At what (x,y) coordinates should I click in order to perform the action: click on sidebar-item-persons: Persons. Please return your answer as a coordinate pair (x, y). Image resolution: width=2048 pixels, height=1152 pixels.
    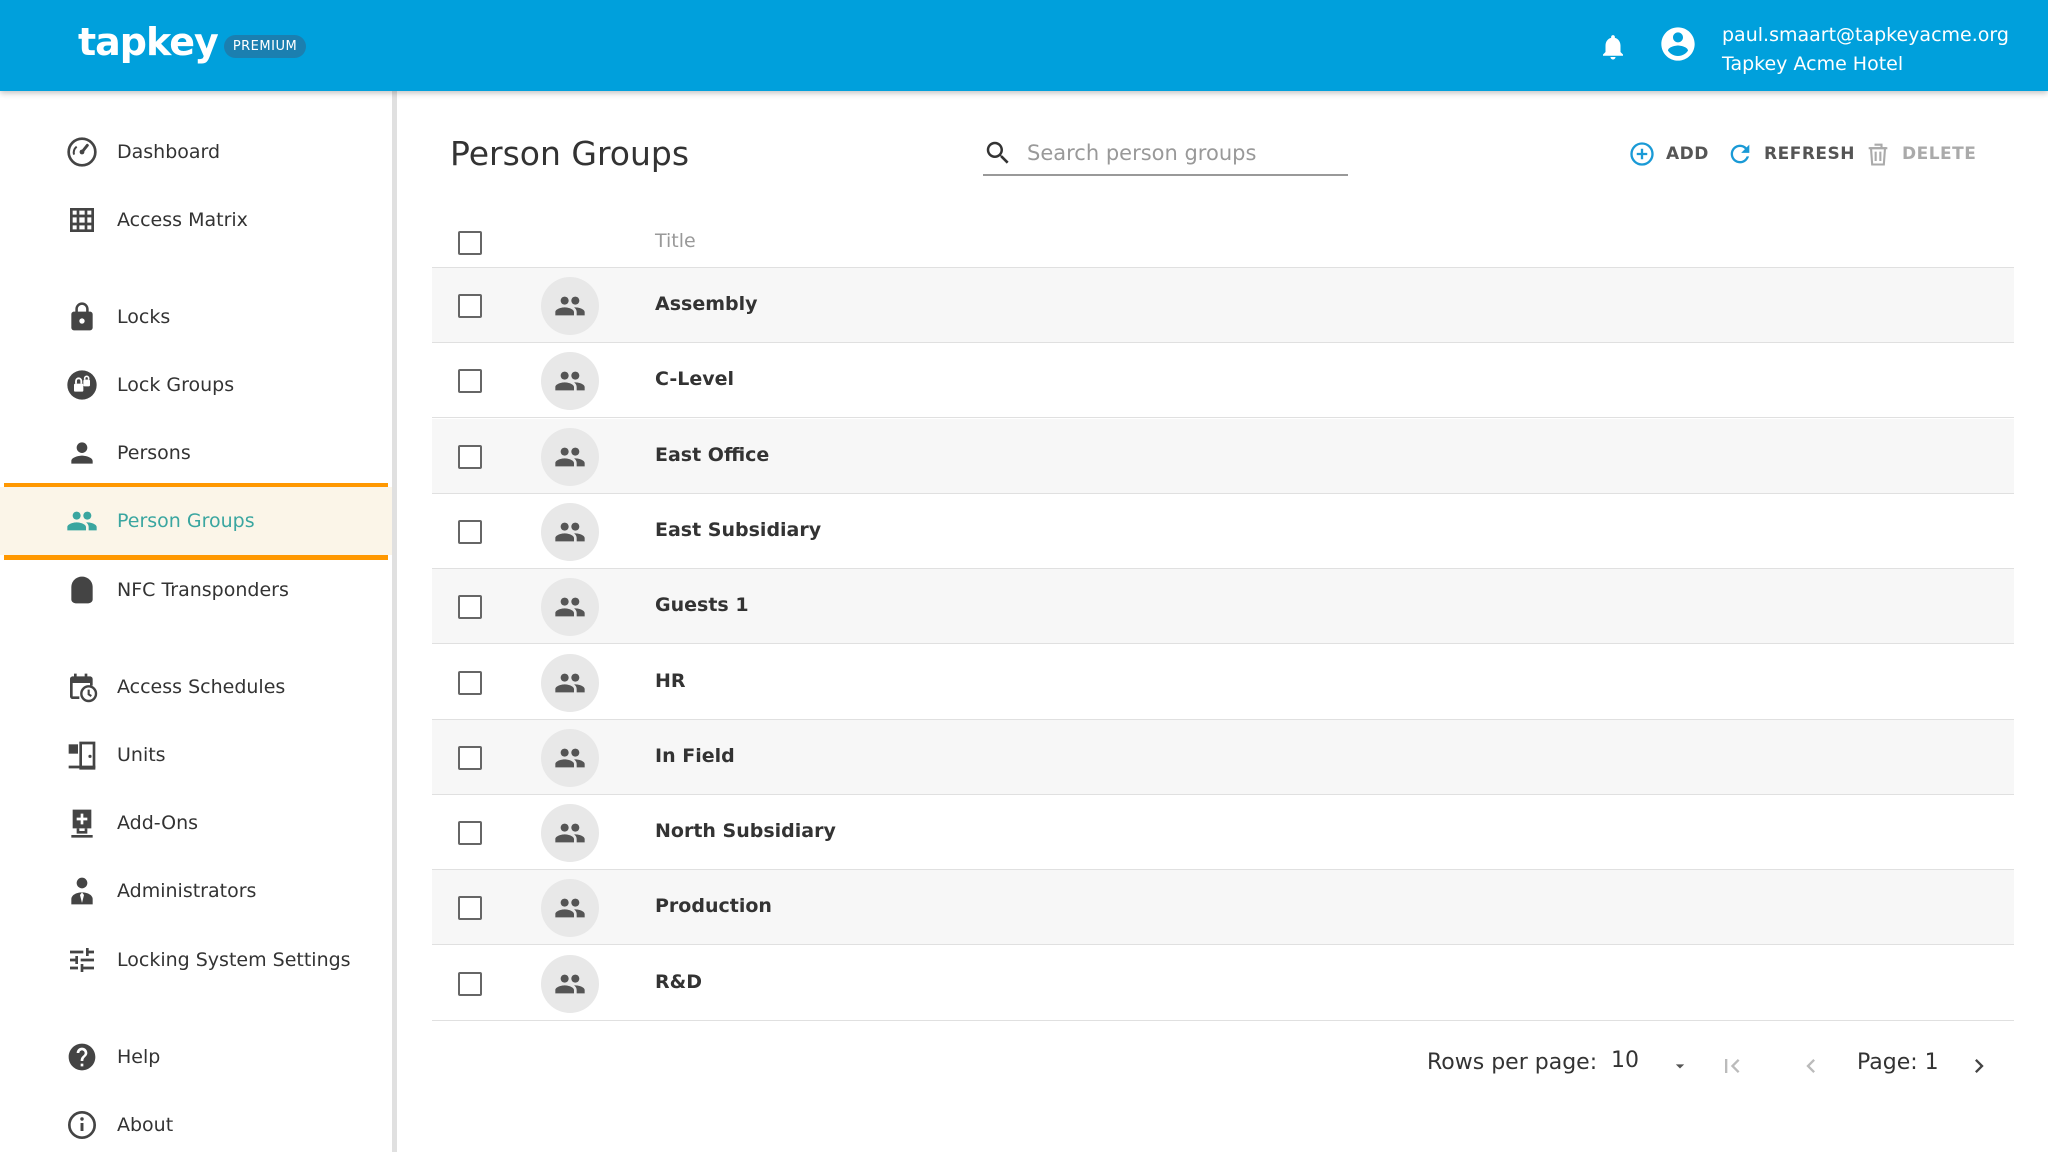
    Looking at the image, I should click on (196, 453).